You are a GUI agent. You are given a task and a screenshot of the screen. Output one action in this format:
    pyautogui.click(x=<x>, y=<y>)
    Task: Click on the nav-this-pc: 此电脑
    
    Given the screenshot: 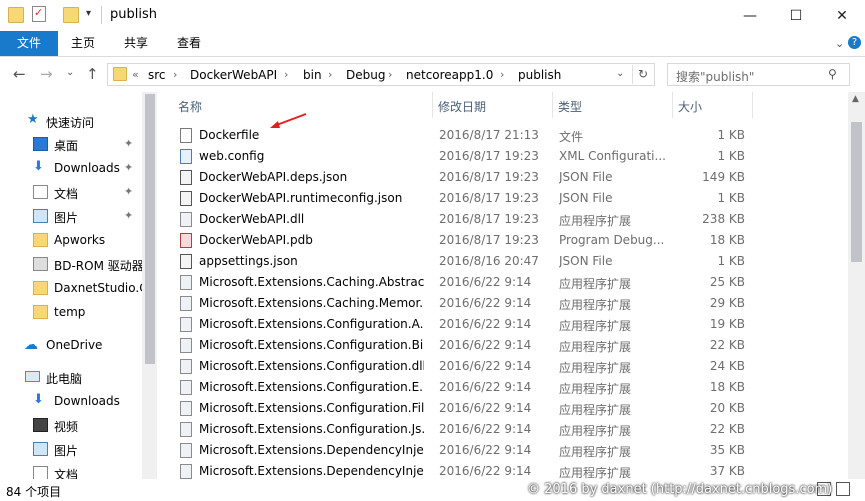 What is the action you would take?
    pyautogui.click(x=71, y=377)
    